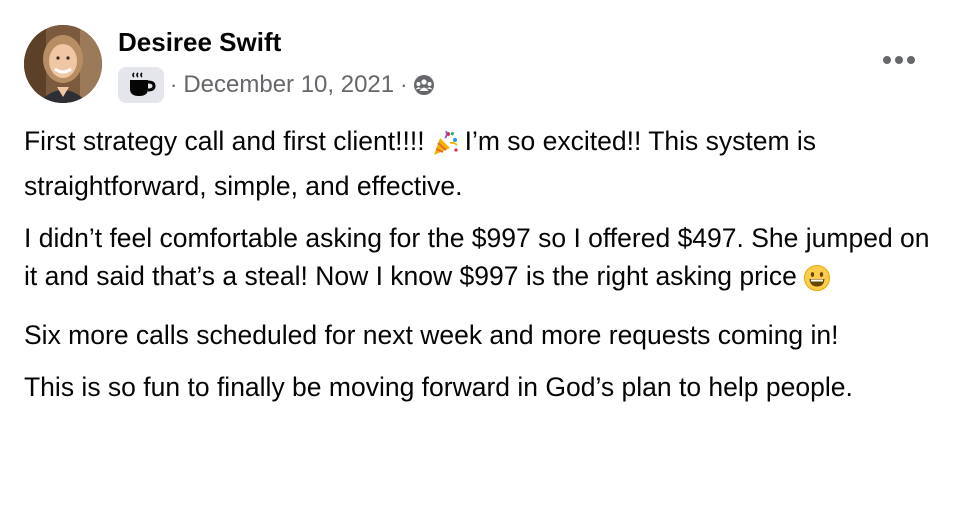 This screenshot has height=532, width=956. Describe the element at coordinates (288, 85) in the screenshot. I see `post-date: December 10, 2021` at that location.